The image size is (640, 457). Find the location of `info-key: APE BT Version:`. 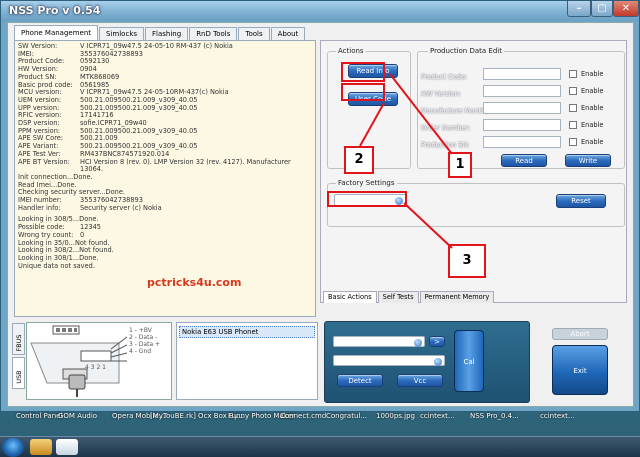

info-key: APE BT Version: is located at coordinates (44, 161).